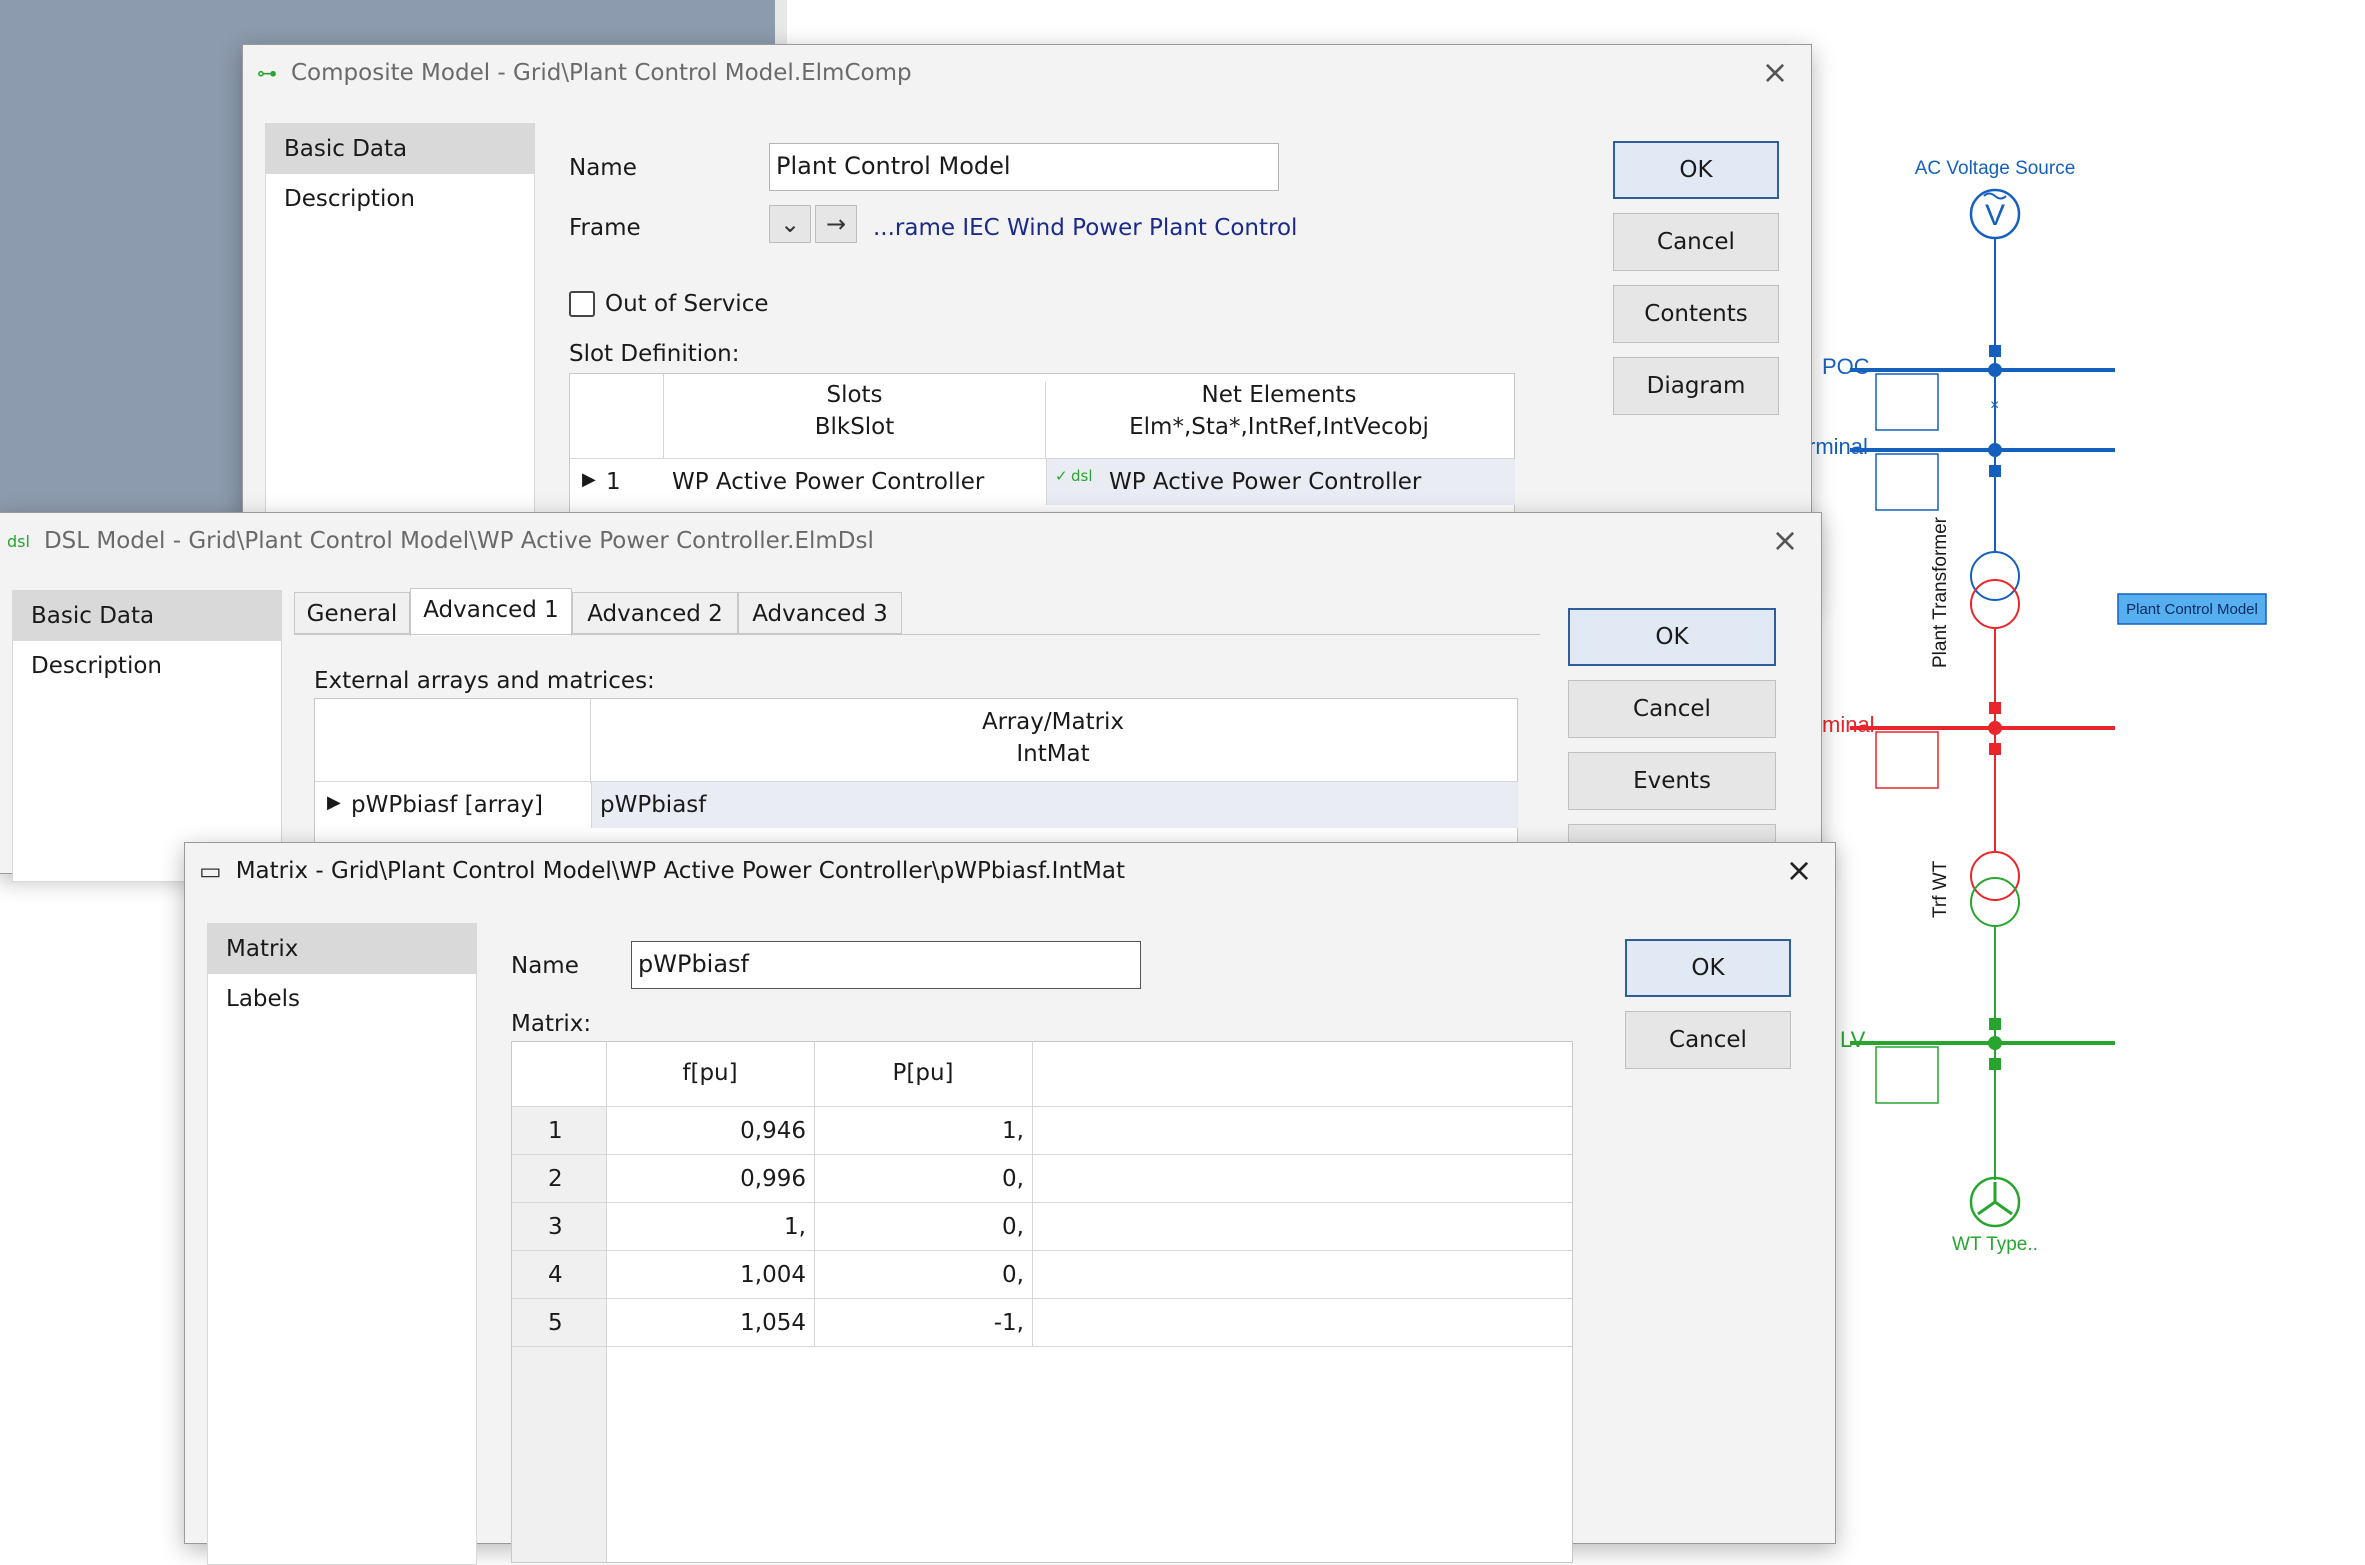 This screenshot has width=2365, height=1565. Describe the element at coordinates (828, 482) in the screenshot. I see `row-slot: WP Active Power Controller` at that location.